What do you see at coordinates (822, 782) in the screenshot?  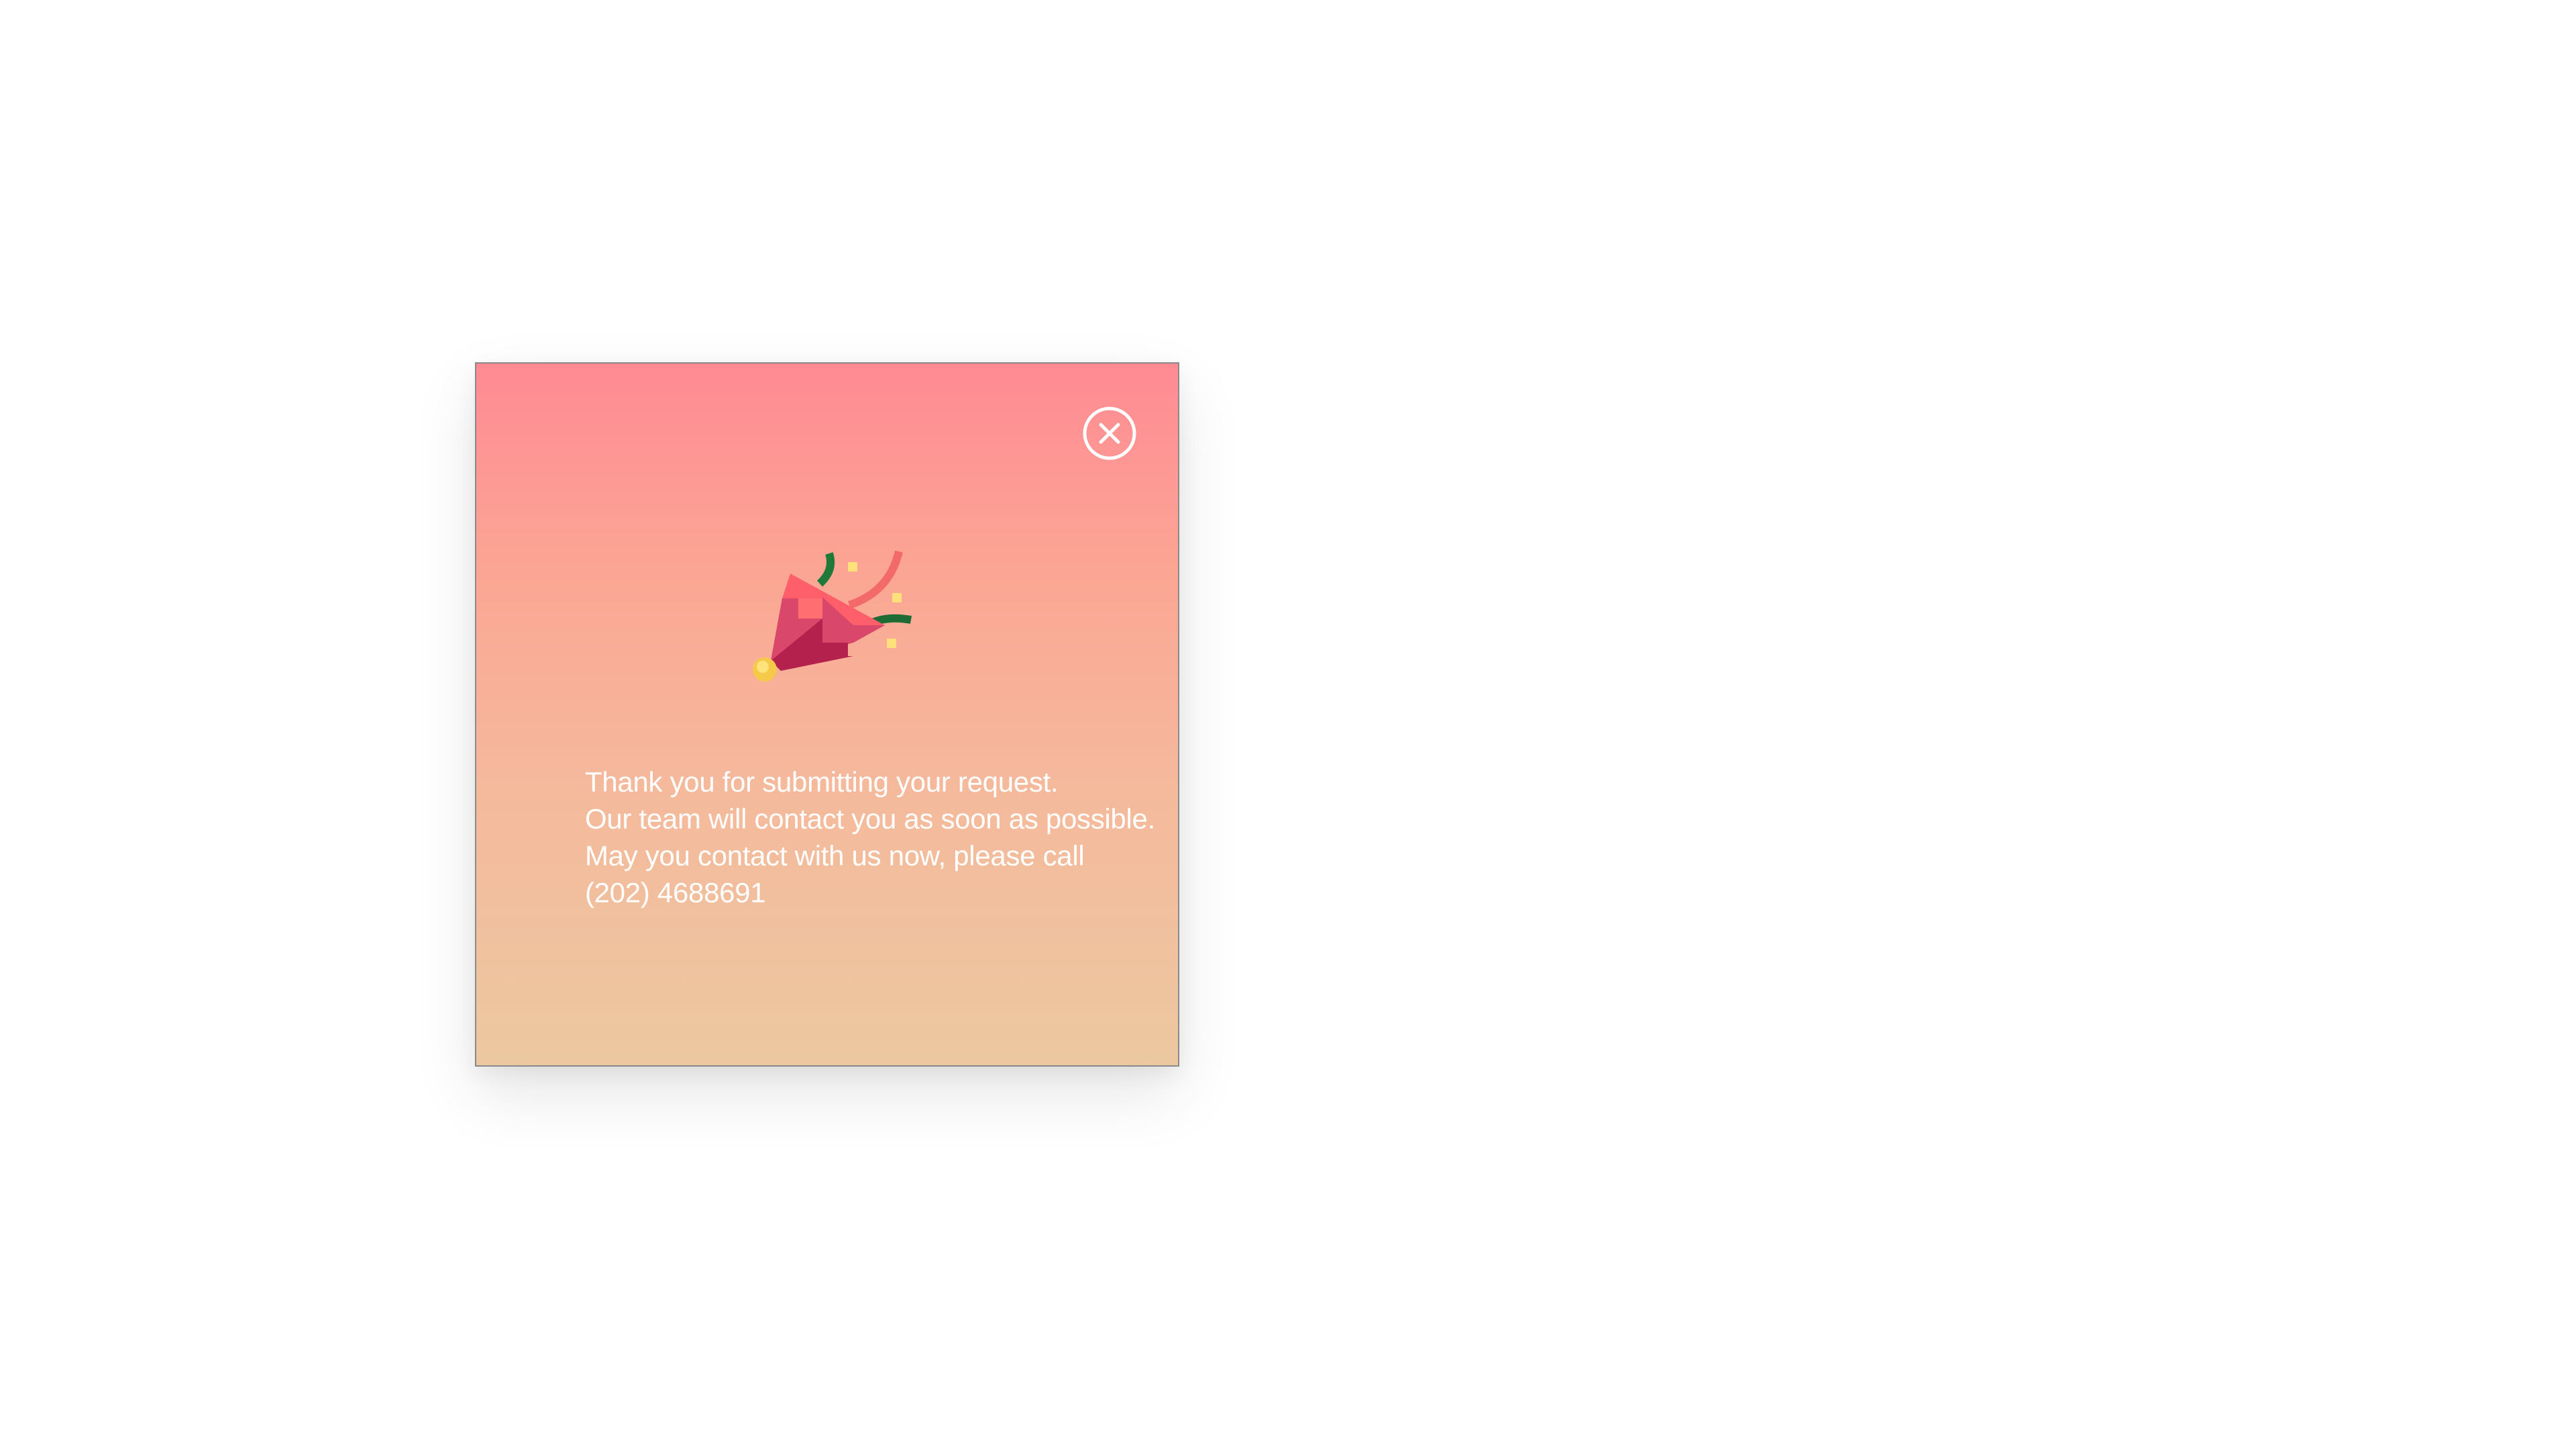 I see `message-line-1: Thank you for submitting your request.` at bounding box center [822, 782].